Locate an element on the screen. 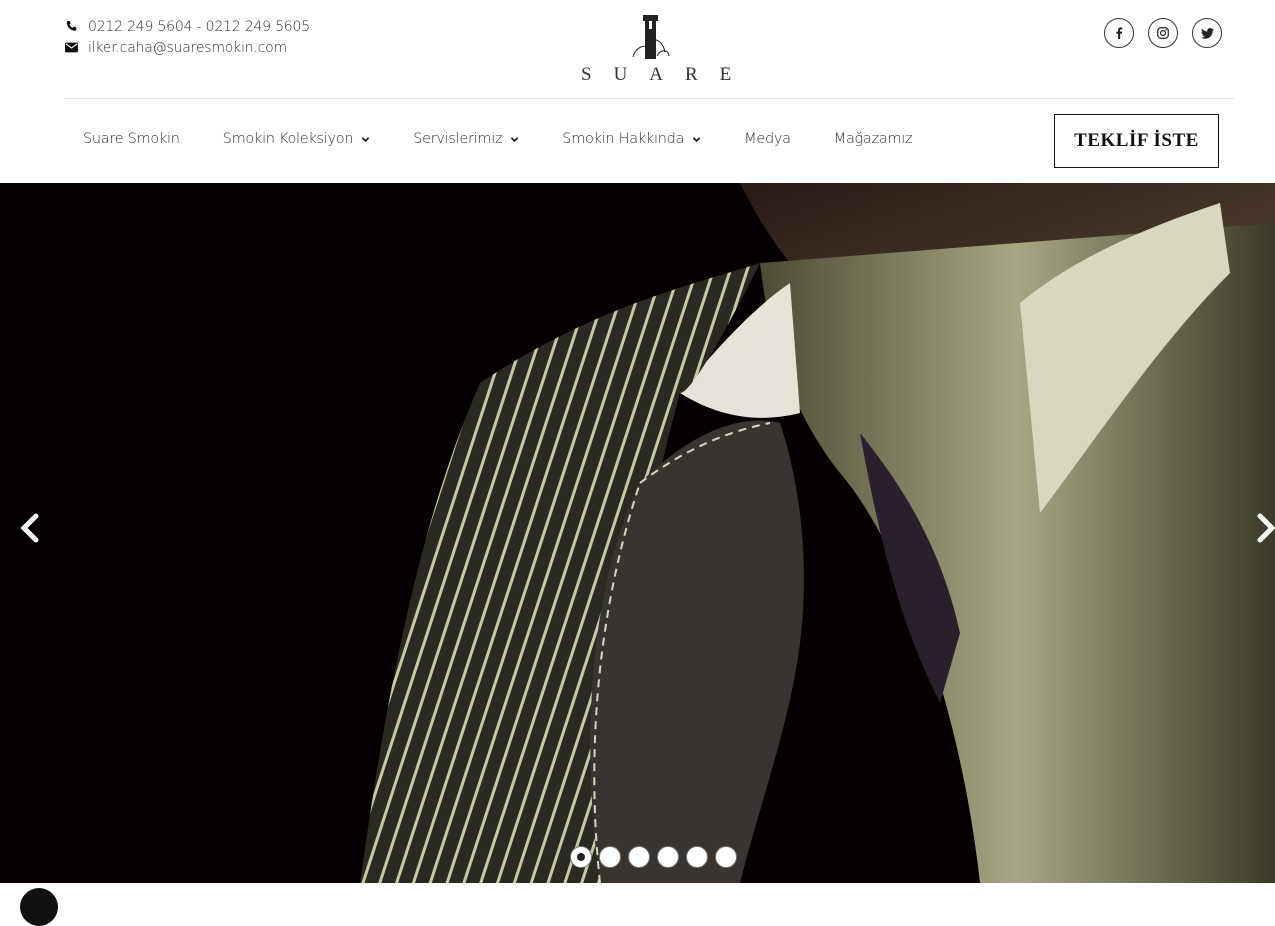 Image resolution: width=1275 pixels, height=926 pixels. nav-item-smokin-hakkinda: Smokin Hakkında is located at coordinates (631, 139).